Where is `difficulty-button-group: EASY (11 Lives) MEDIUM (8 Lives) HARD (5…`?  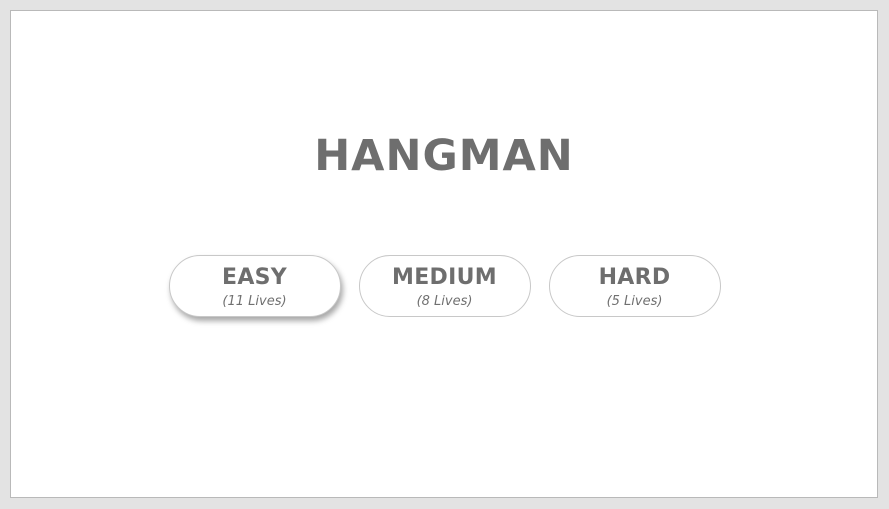 difficulty-button-group: EASY (11 Lives) MEDIUM (8 Lives) HARD (5… is located at coordinates (444, 286).